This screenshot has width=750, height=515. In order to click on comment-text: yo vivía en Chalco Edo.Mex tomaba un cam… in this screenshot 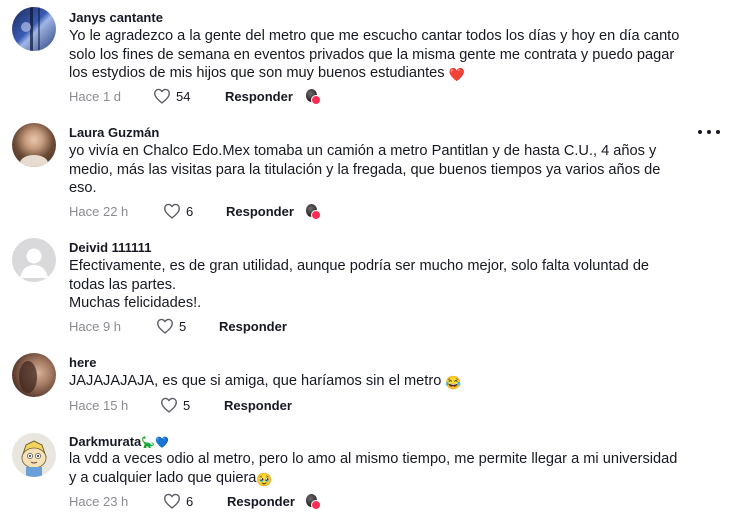, I will do `click(365, 169)`.